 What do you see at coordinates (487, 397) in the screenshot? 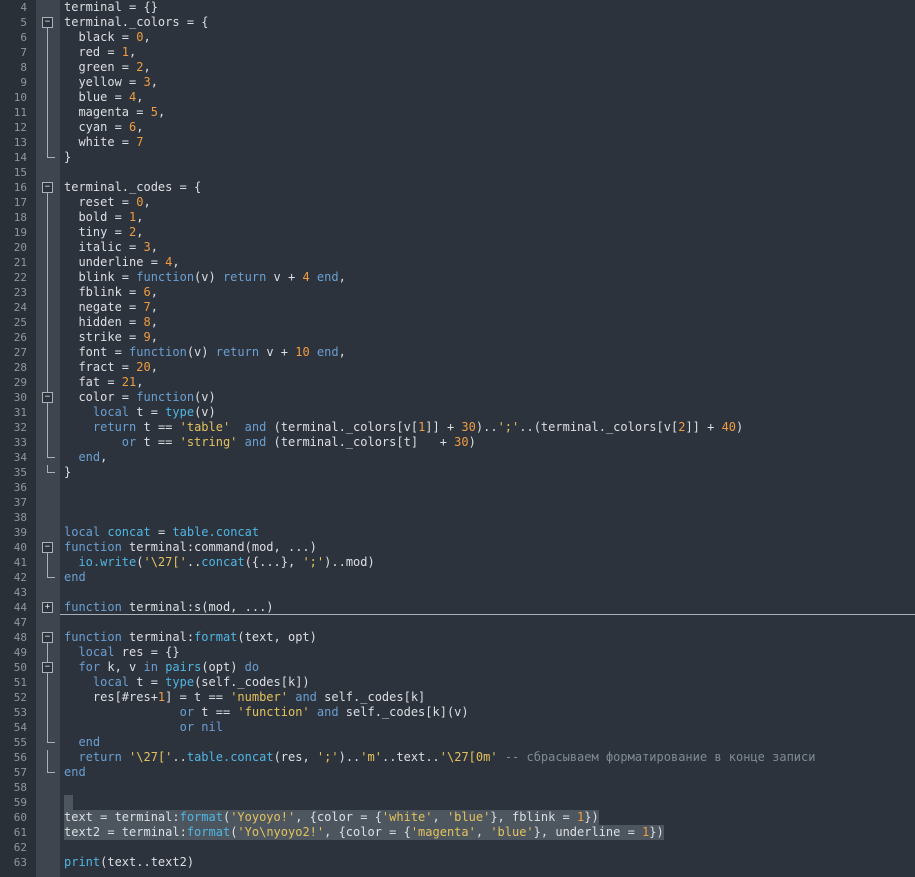
I see `code-text-area: color = function(v)` at bounding box center [487, 397].